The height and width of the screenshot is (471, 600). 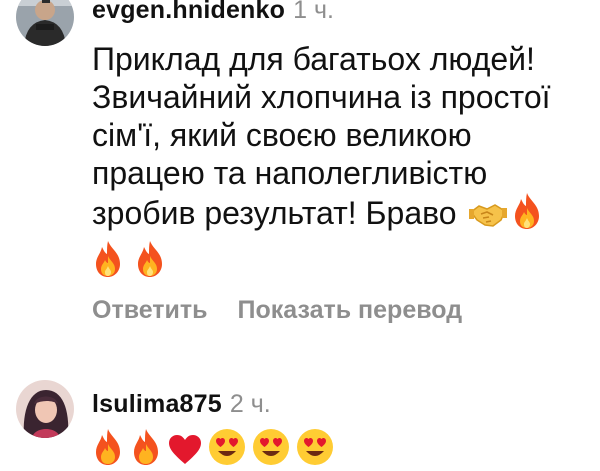 I want to click on comment-line: Звичайний хлопчина із простої, so click(x=321, y=97).